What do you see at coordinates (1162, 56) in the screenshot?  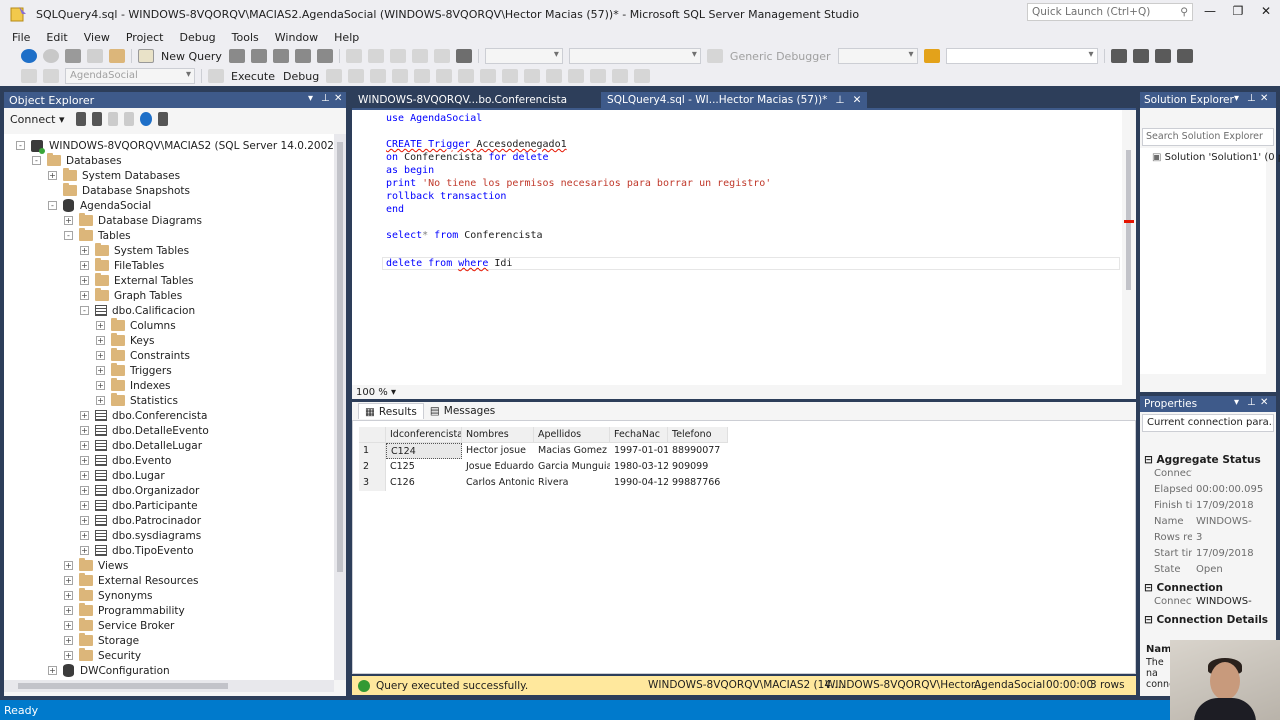 I see `toolbox-icon` at bounding box center [1162, 56].